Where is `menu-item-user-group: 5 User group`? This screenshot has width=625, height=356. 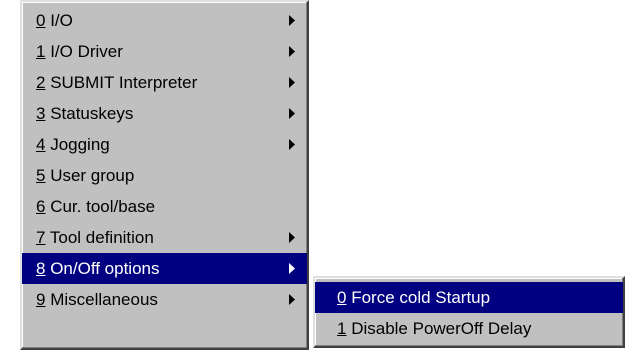
menu-item-user-group: 5 User group is located at coordinates (164, 175).